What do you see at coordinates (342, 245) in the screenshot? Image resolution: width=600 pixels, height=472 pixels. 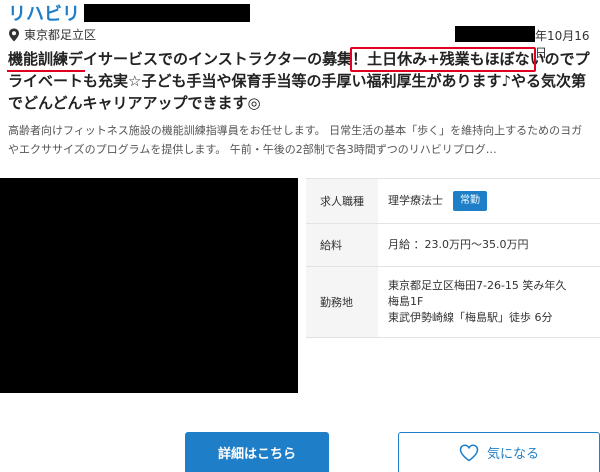 I see `salary-label: 給料` at bounding box center [342, 245].